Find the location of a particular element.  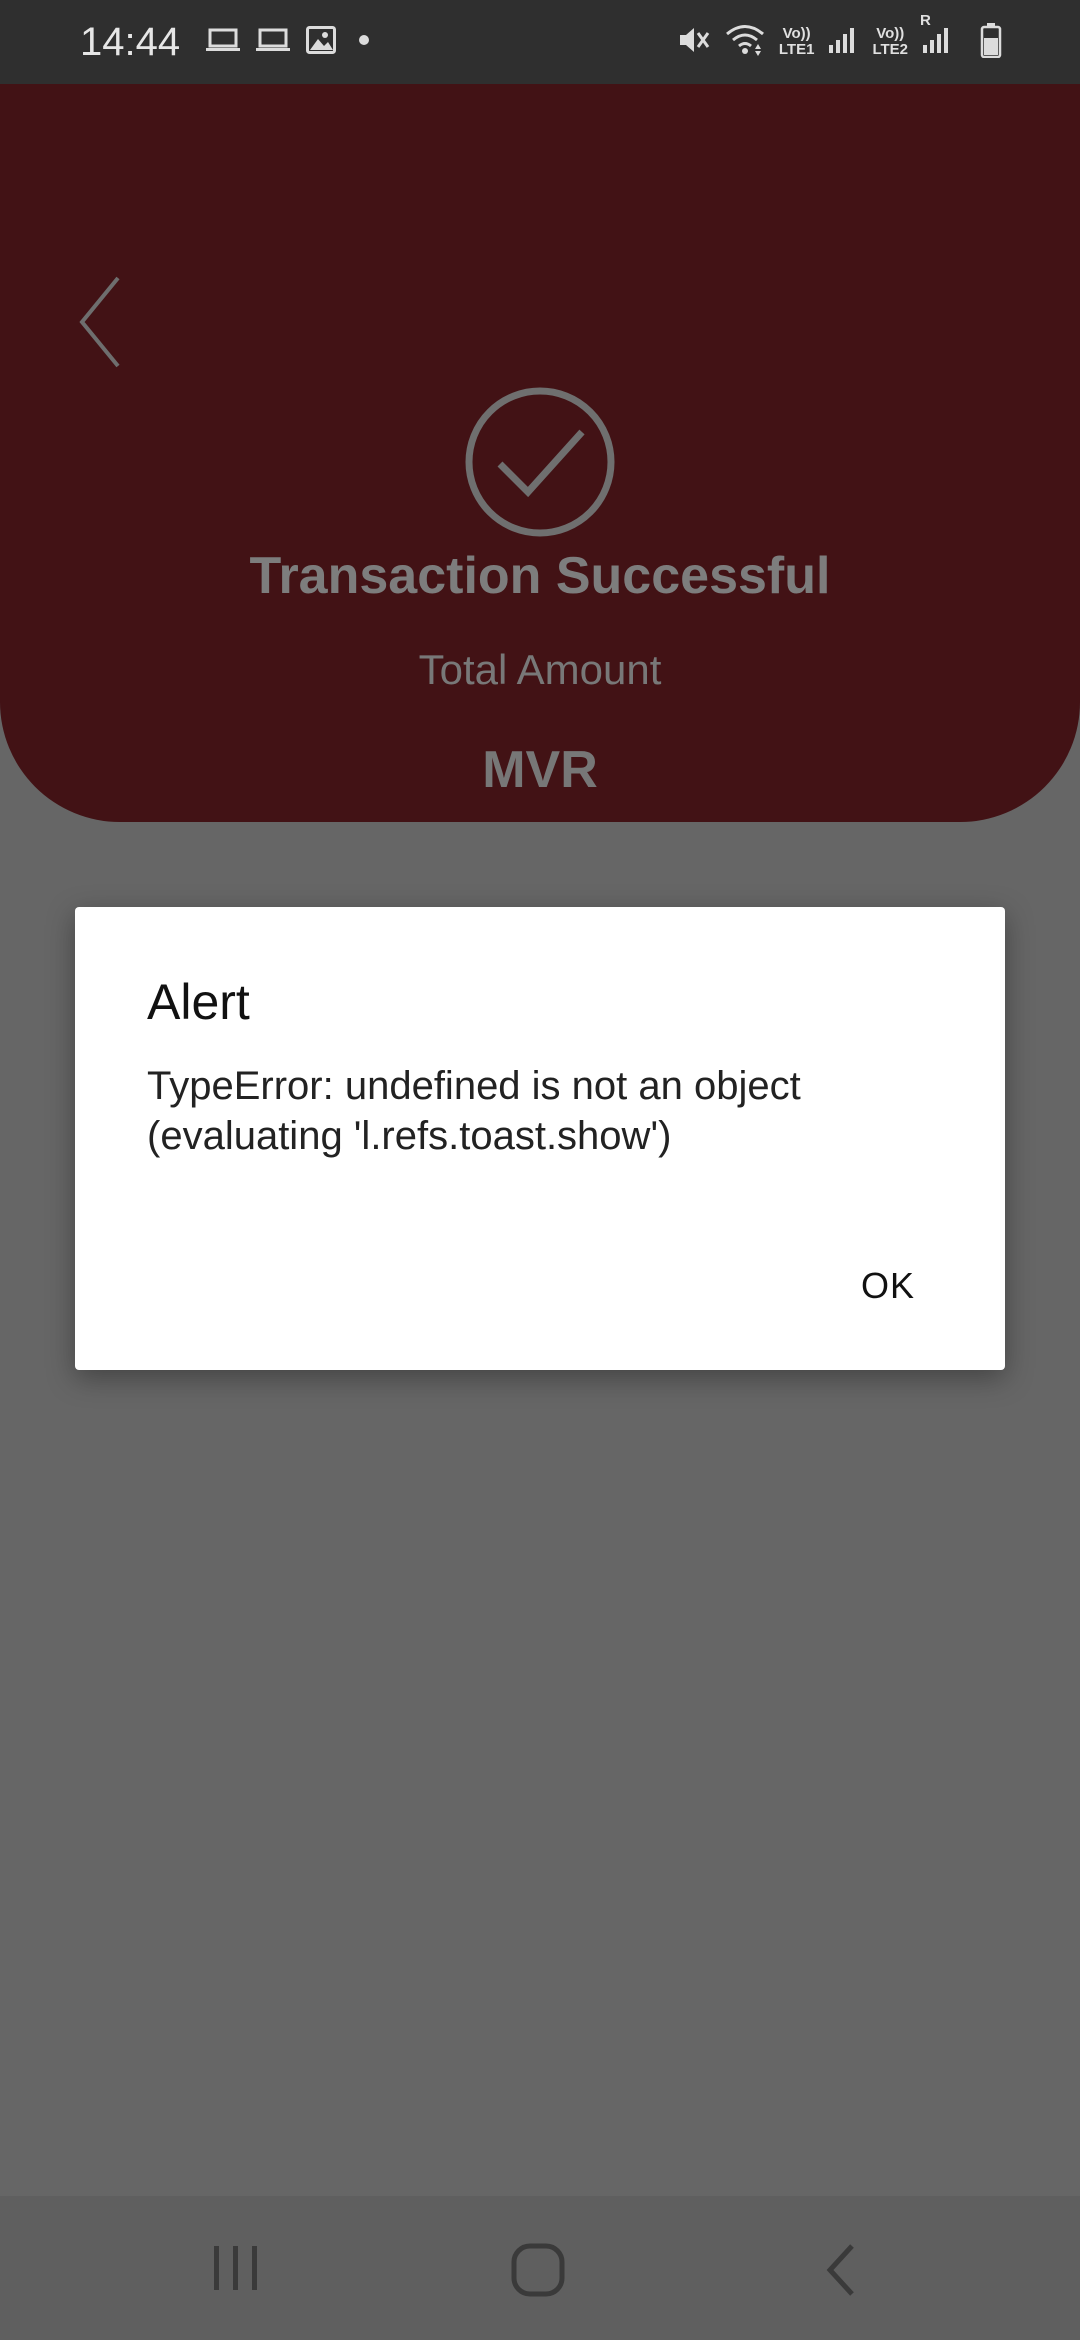

back-icon is located at coordinates (842, 2272).